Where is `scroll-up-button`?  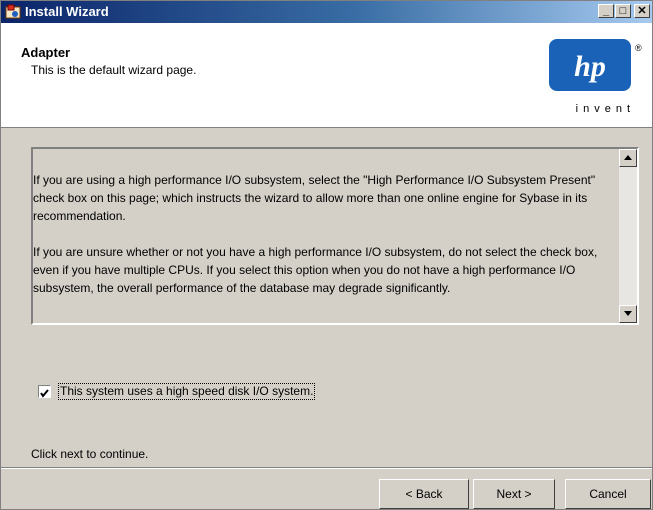
scroll-up-button is located at coordinates (628, 158).